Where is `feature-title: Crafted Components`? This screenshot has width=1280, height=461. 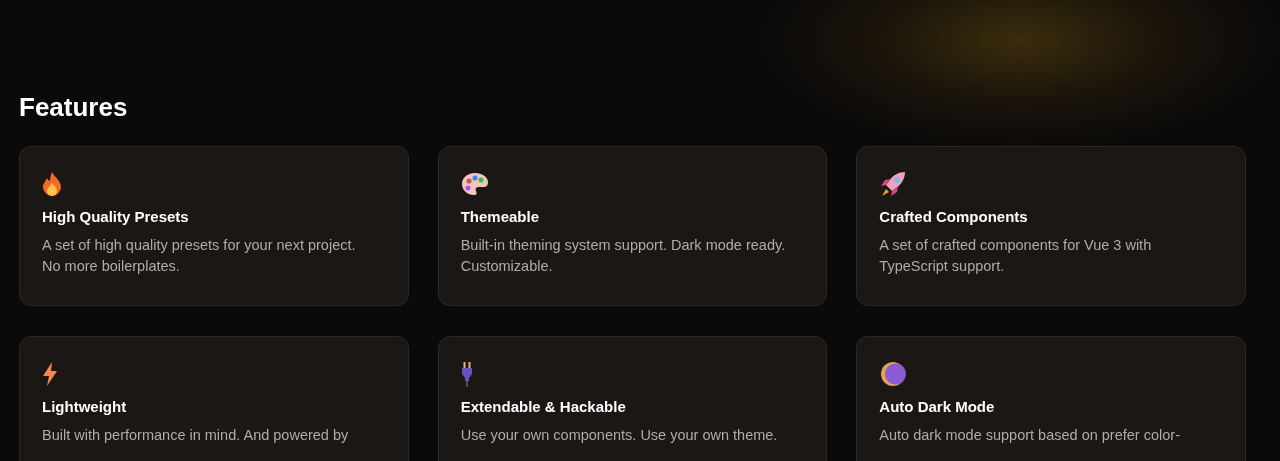 feature-title: Crafted Components is located at coordinates (953, 217).